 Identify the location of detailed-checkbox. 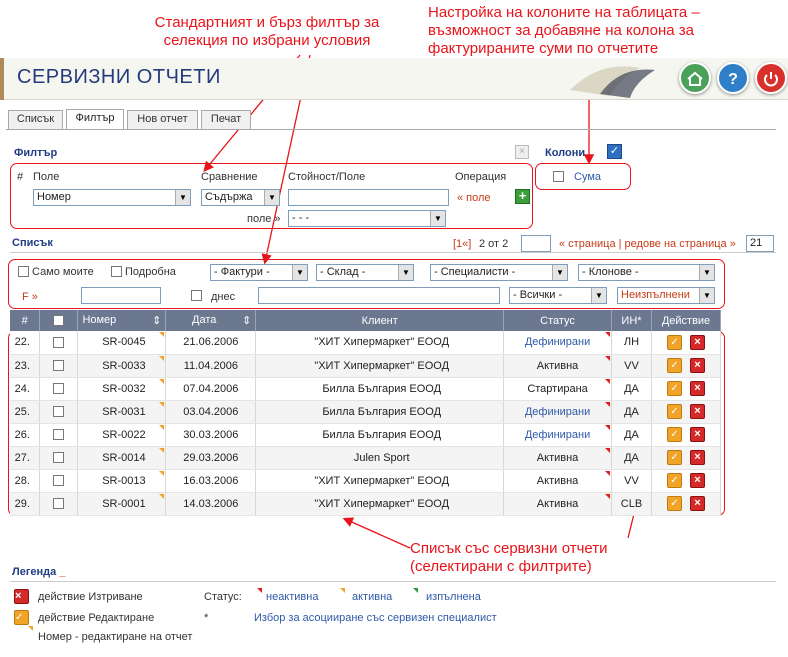
(116, 271).